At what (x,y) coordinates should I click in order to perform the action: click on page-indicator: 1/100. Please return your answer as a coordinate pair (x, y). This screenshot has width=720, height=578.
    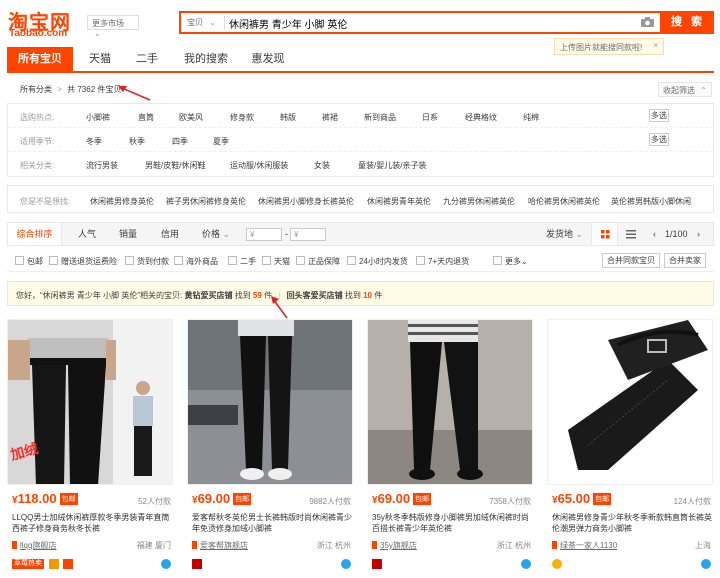
    Looking at the image, I should click on (676, 234).